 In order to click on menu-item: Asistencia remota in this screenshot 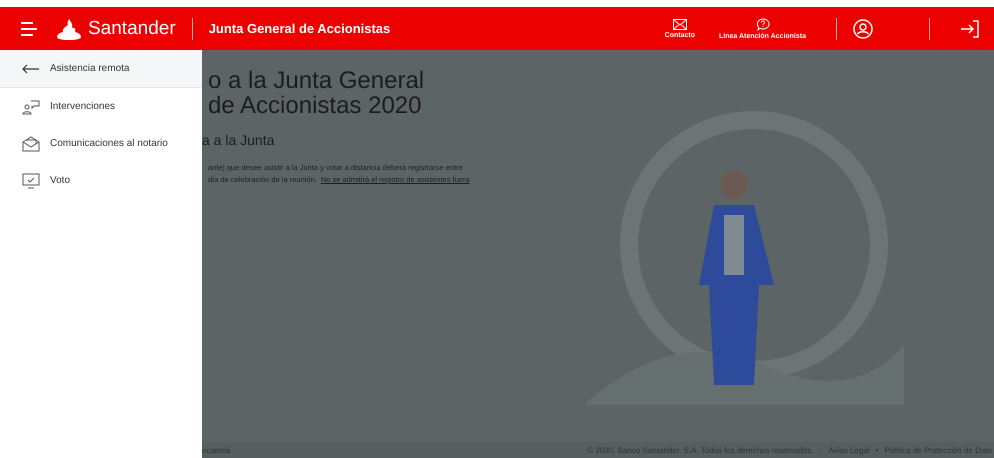, I will do `click(101, 69)`.